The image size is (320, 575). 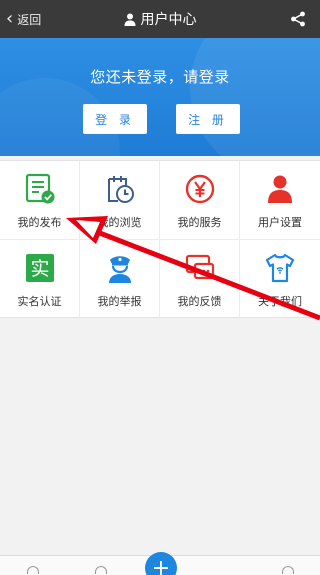 I want to click on banner-decoration, so click(x=255, y=97).